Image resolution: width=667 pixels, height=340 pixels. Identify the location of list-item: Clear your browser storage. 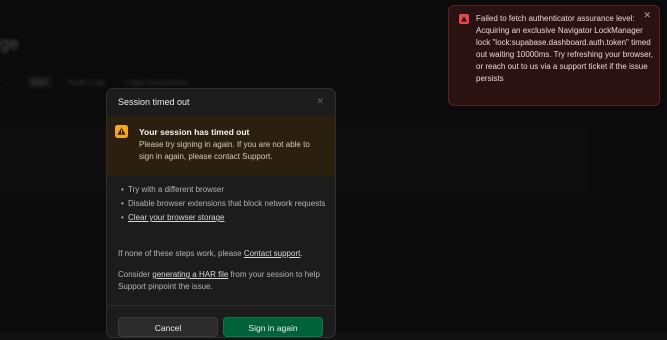
(222, 218).